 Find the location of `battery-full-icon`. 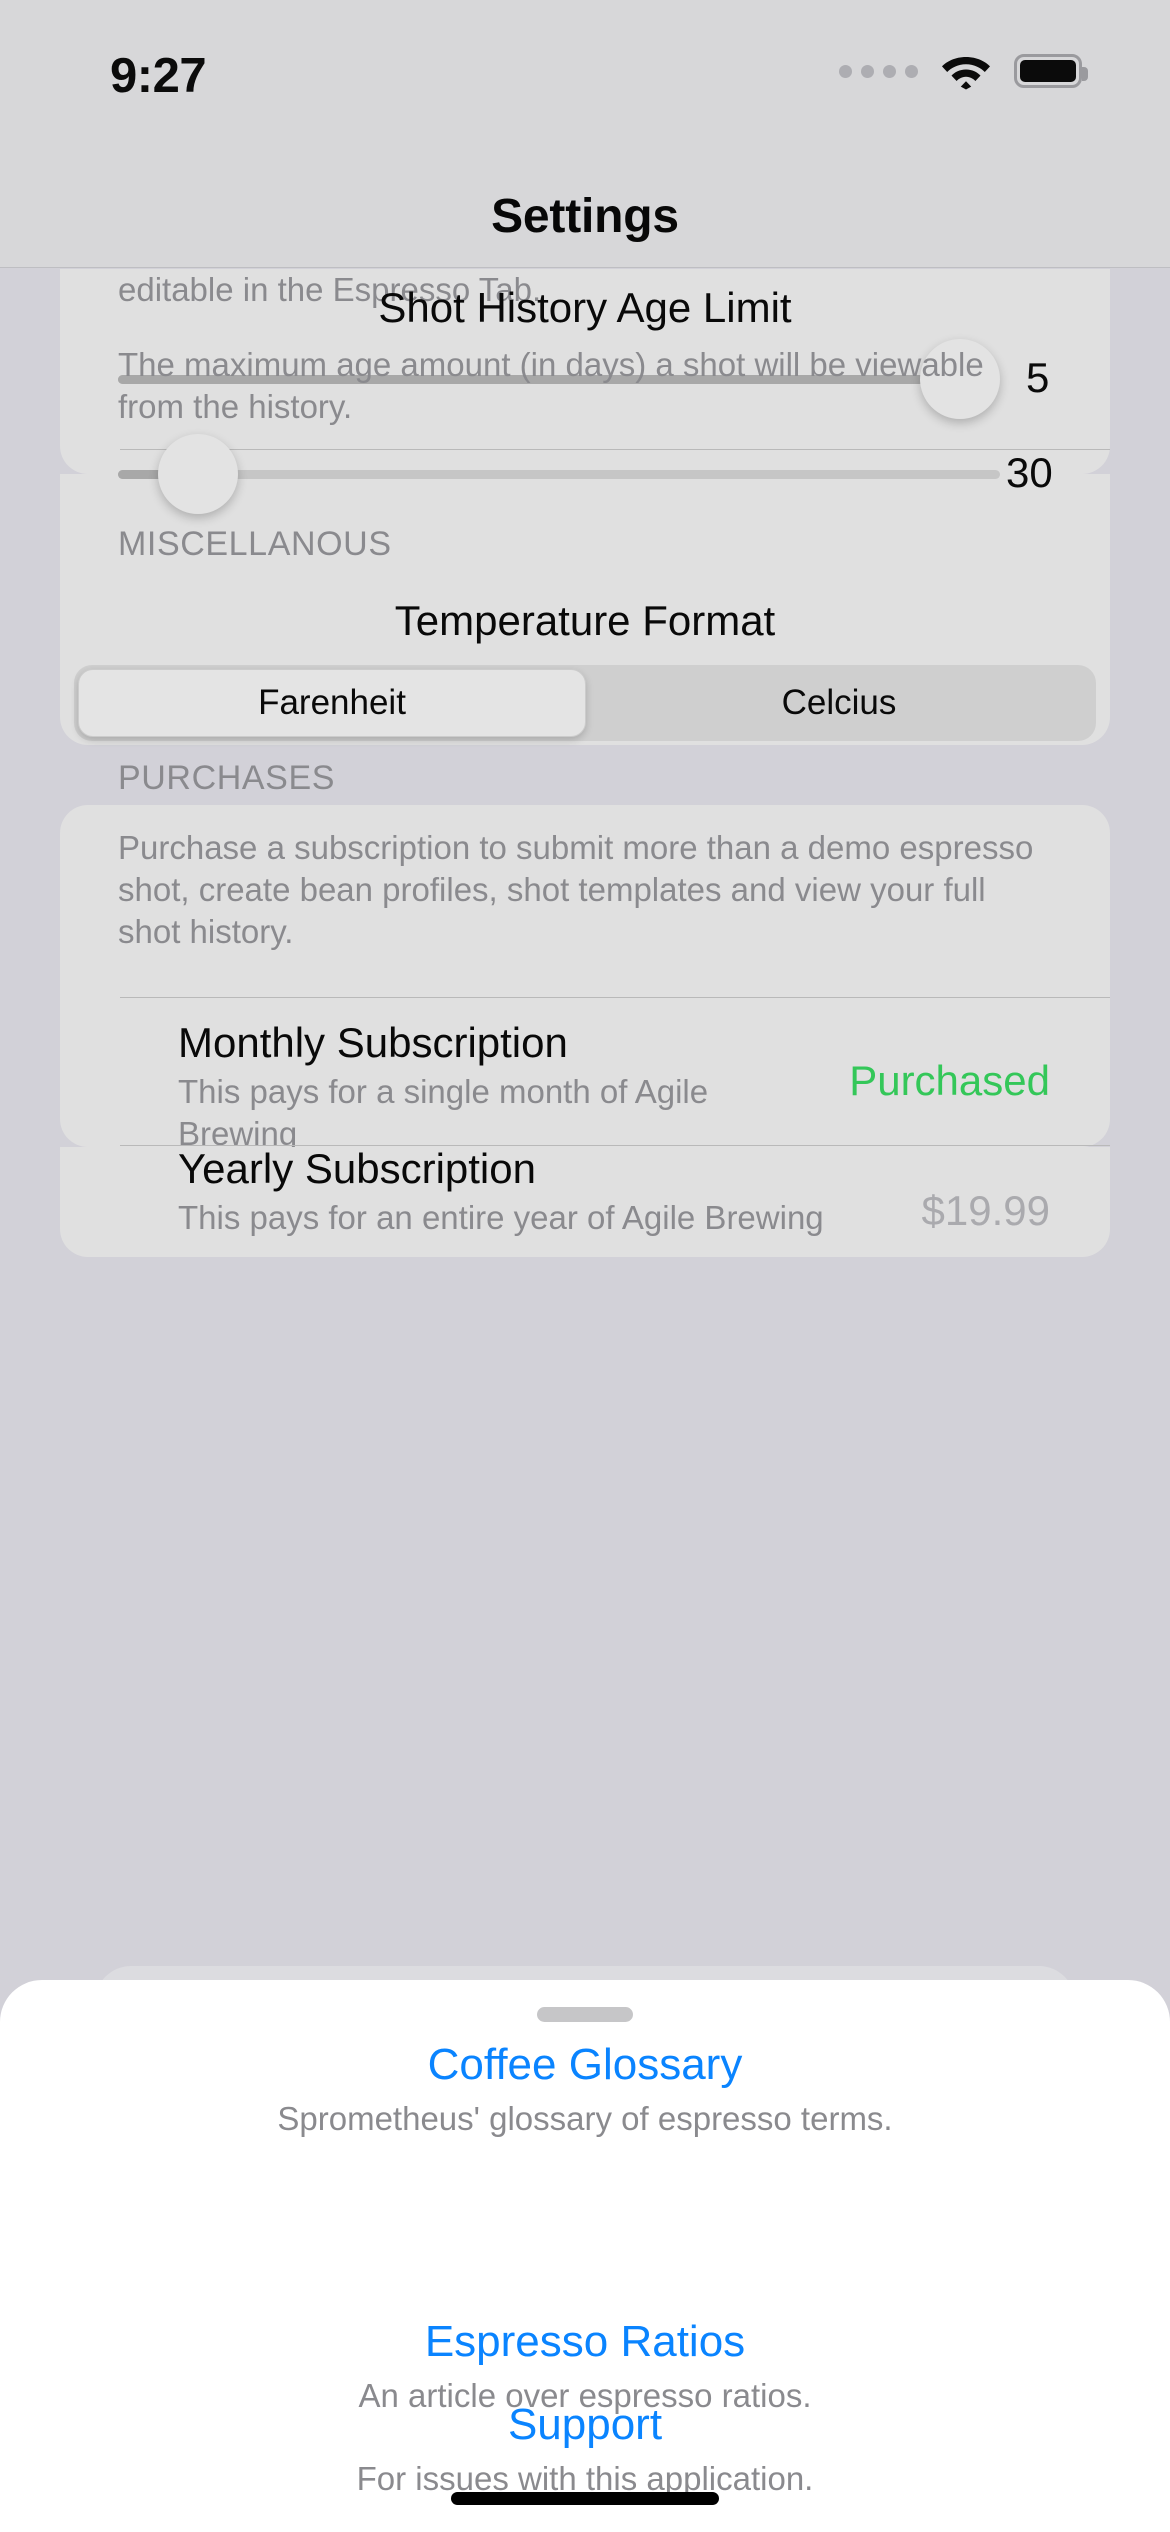

battery-full-icon is located at coordinates (1051, 71).